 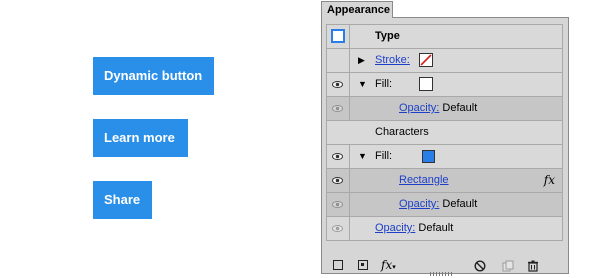 I want to click on rectangle-link: Rectangle, so click(x=424, y=180).